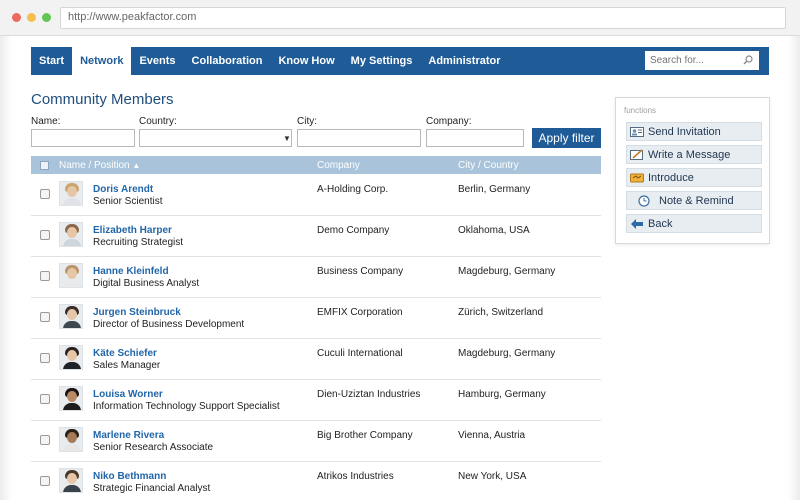 This screenshot has width=800, height=500. I want to click on minimize-window-button, so click(31, 17).